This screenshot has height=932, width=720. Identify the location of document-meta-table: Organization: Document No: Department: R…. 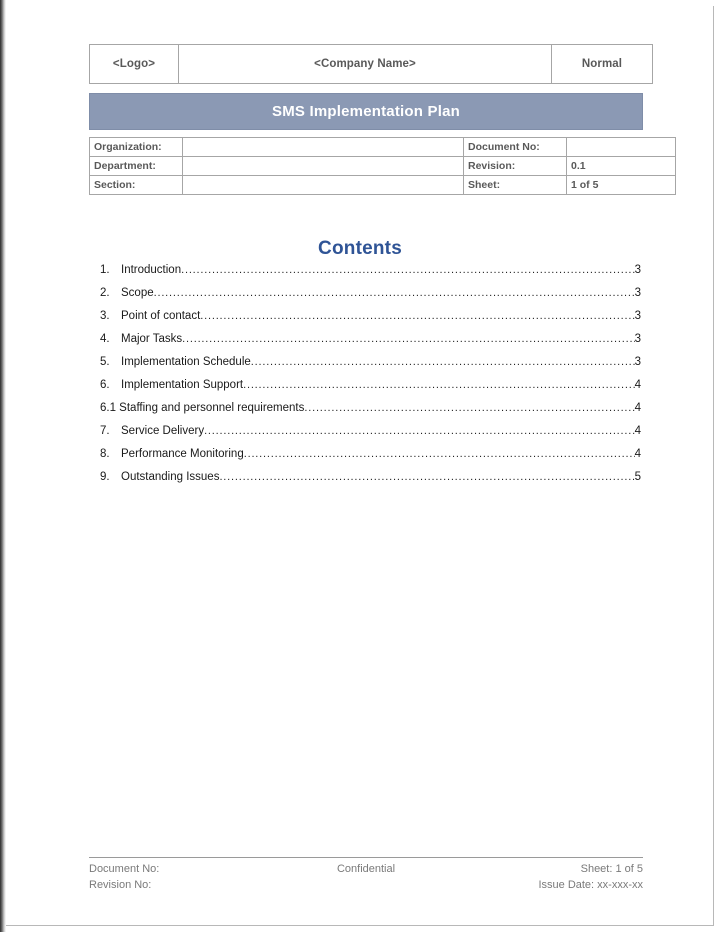
(382, 166).